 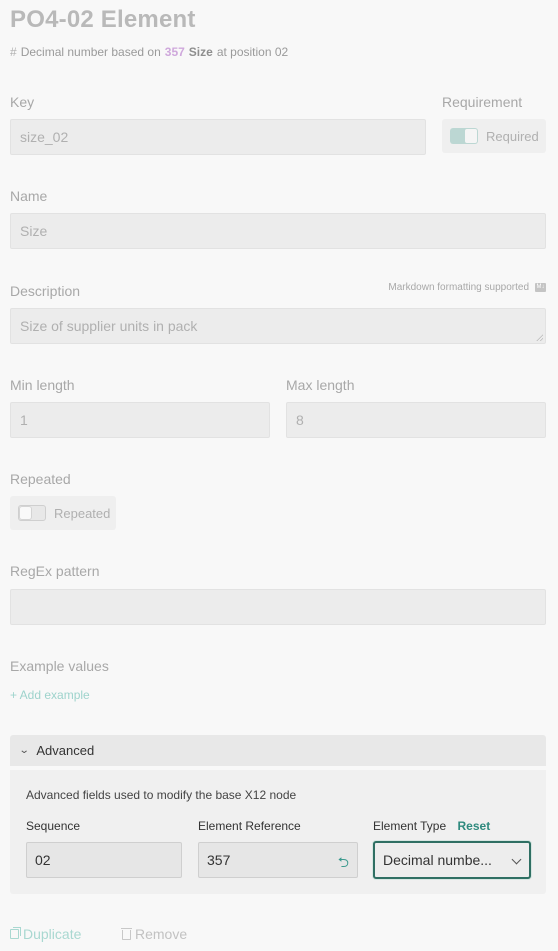 I want to click on min-length-input: 1, so click(x=140, y=420).